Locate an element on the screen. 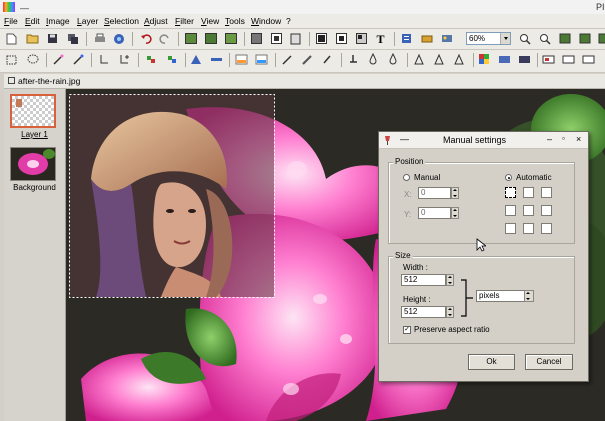 This screenshot has height=421, width=605. curves-icon is located at coordinates (216, 59).